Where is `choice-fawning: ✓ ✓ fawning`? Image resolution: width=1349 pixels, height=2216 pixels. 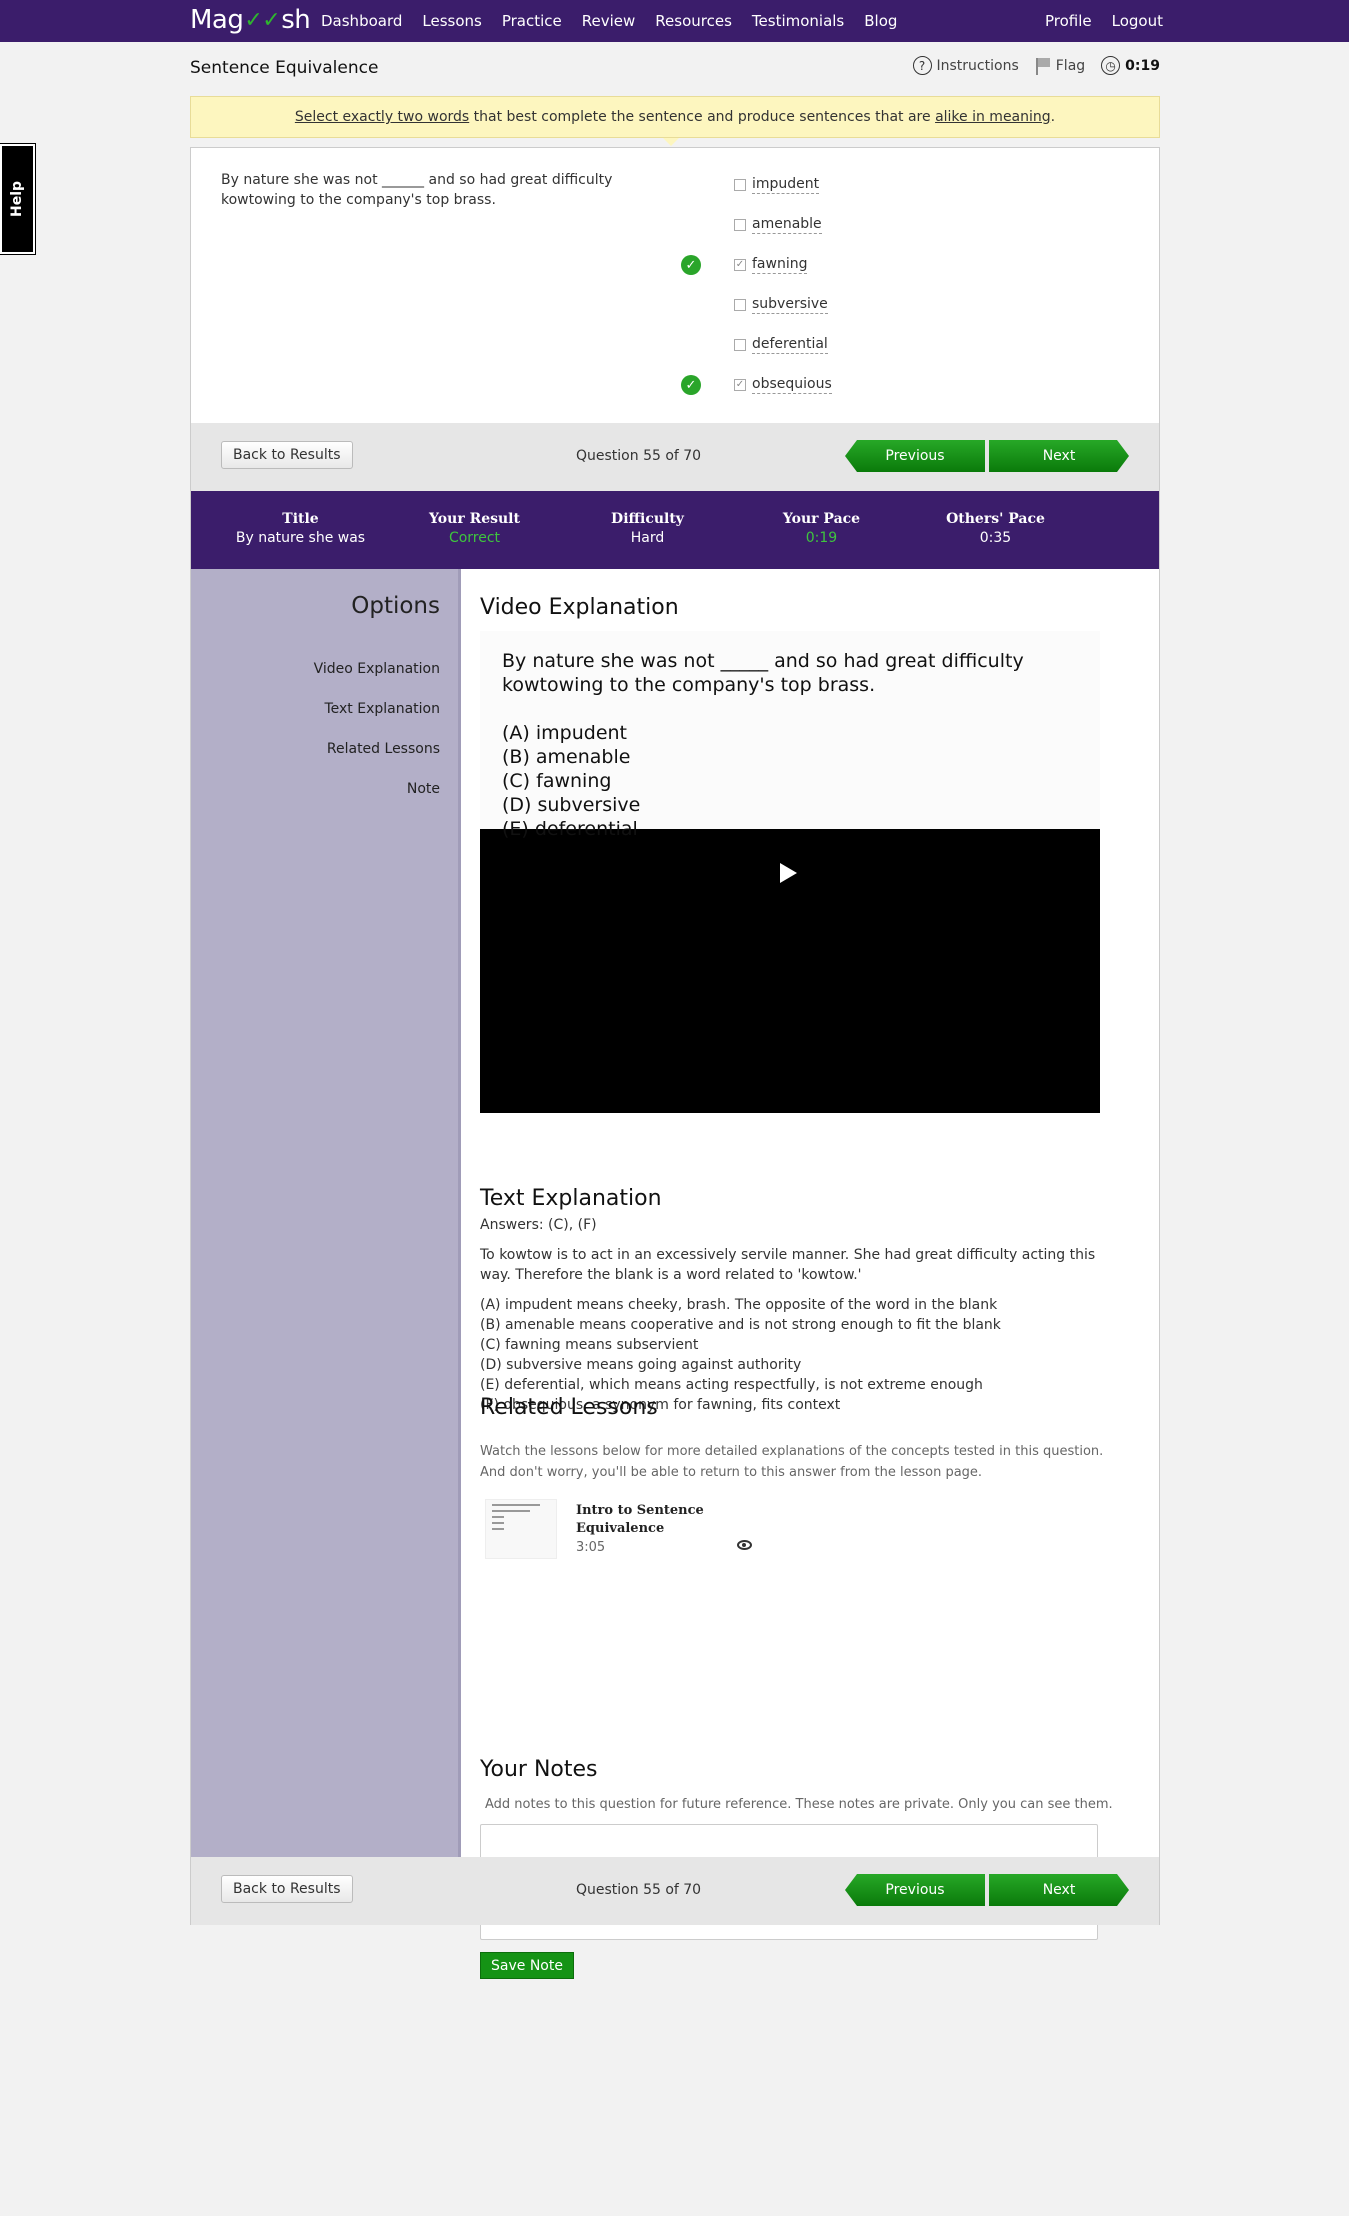 choice-fawning: ✓ ✓ fawning is located at coordinates (846, 265).